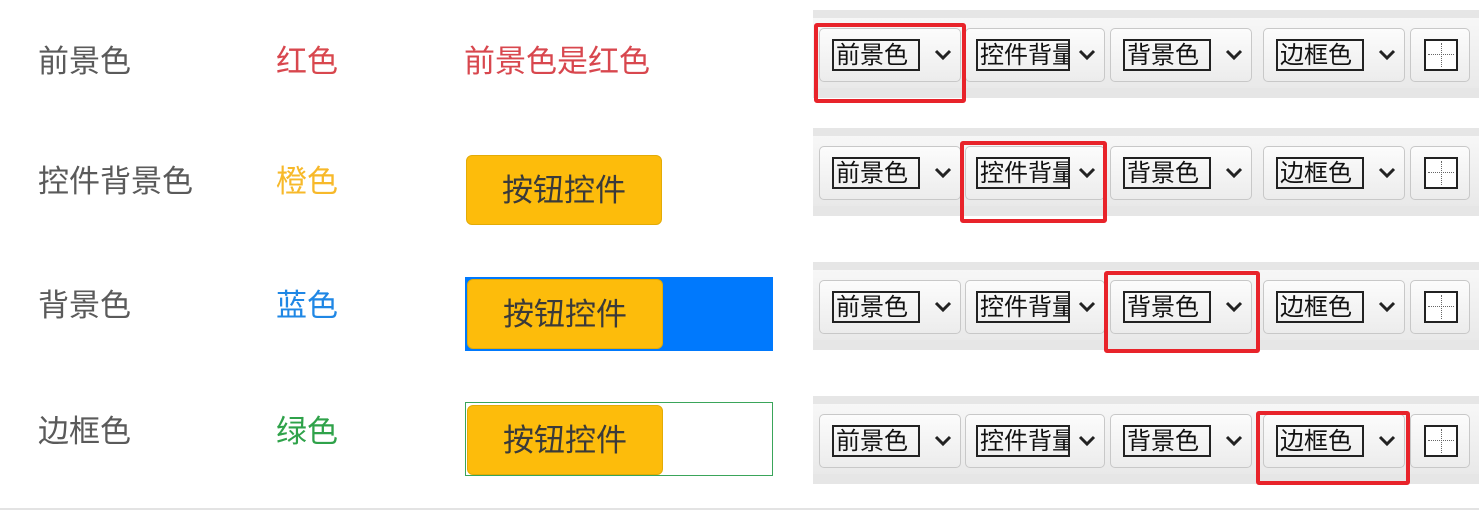 This screenshot has width=1479, height=514. Describe the element at coordinates (307, 182) in the screenshot. I see `color-name: 橙色` at that location.